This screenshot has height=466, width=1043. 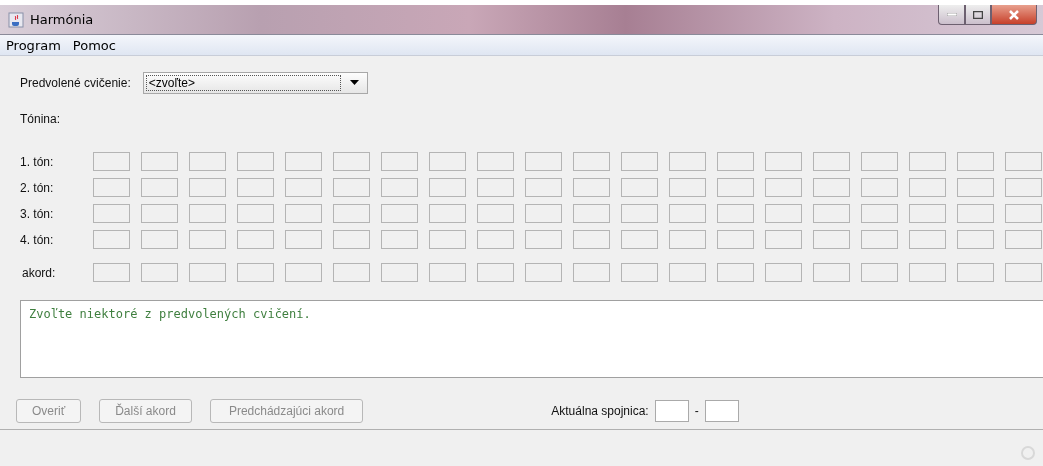 I want to click on minimize-button, so click(x=951, y=15).